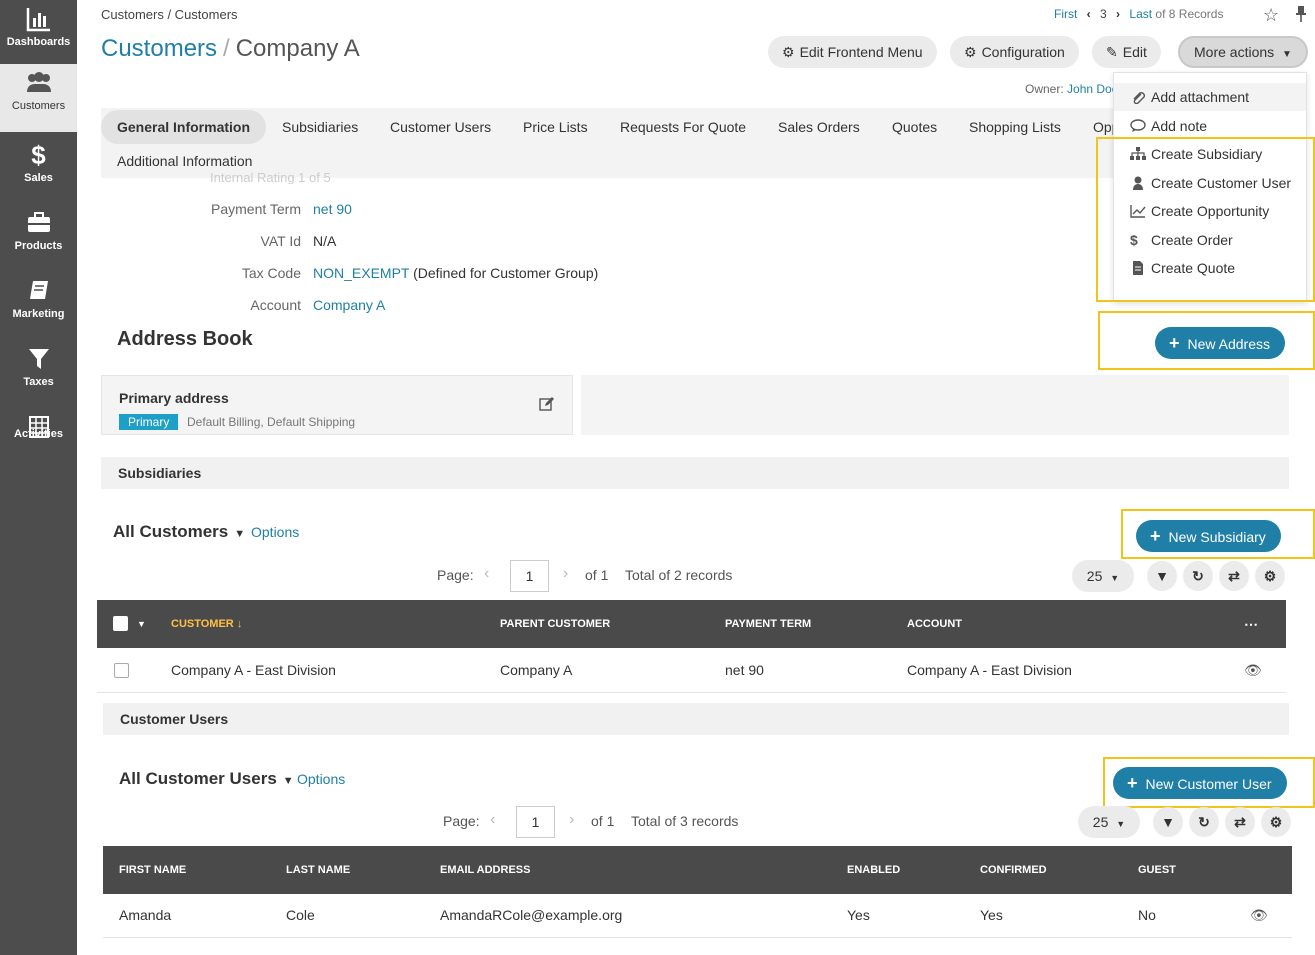 The image size is (1315, 955). I want to click on all-customers-grid-title: All Customers ▼, so click(179, 532).